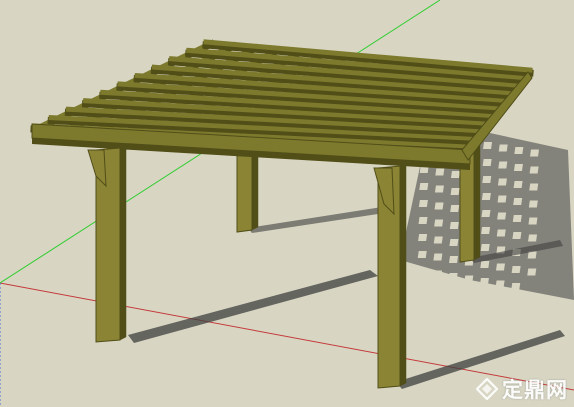  I want to click on post-back-left-side, so click(255, 190).